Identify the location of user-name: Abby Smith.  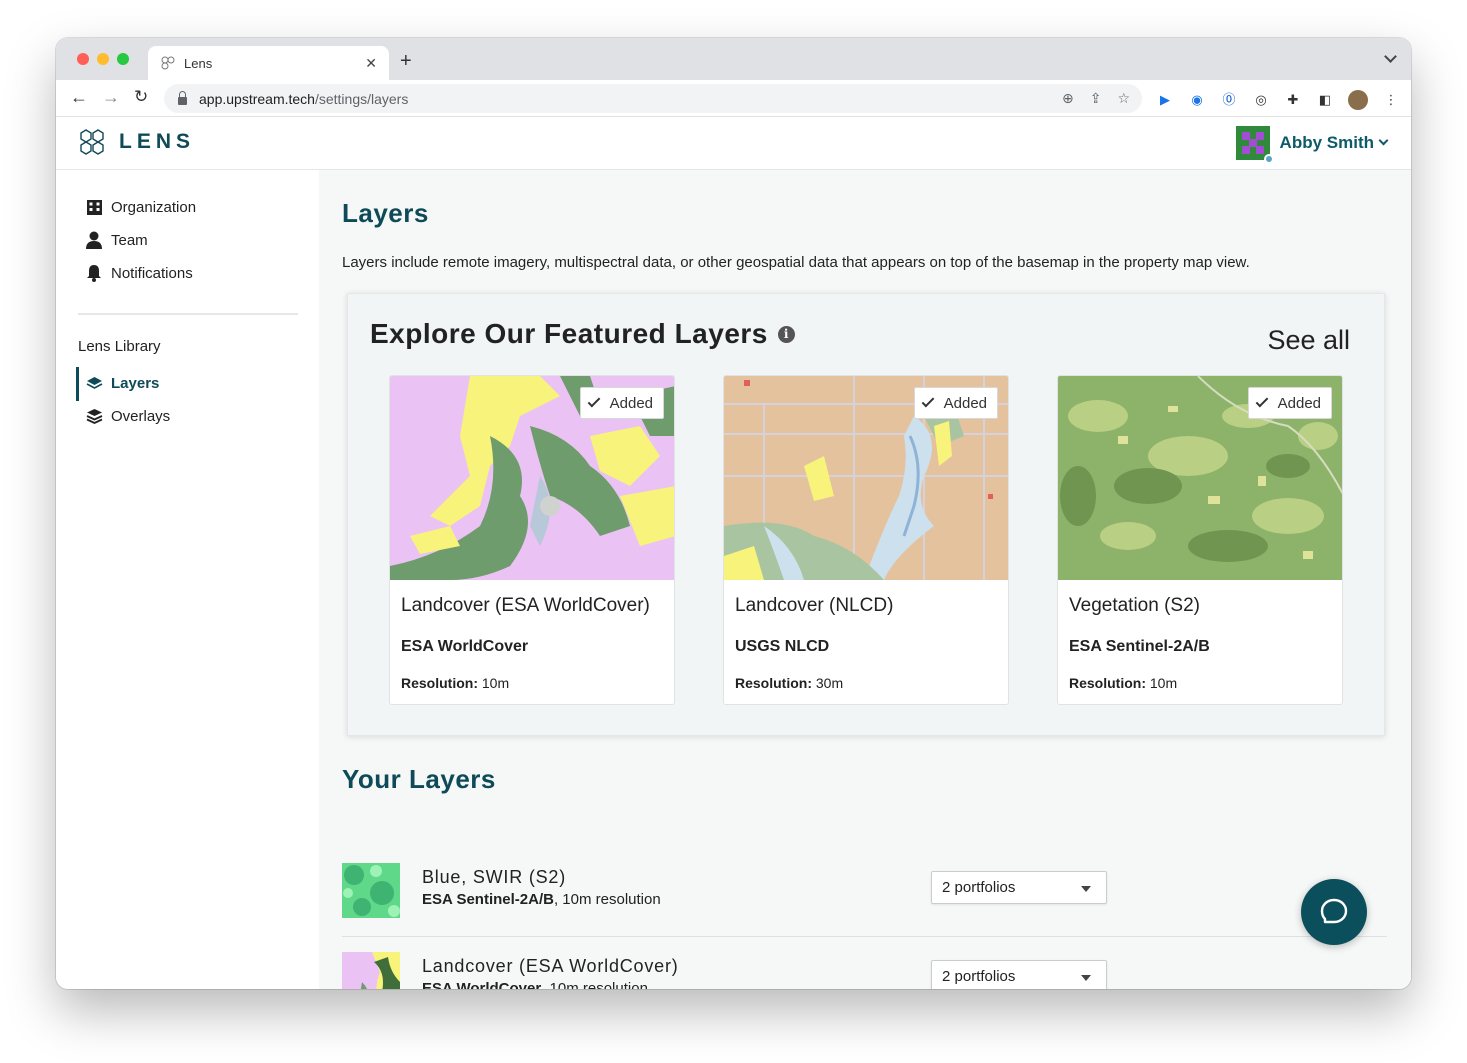
(1326, 142).